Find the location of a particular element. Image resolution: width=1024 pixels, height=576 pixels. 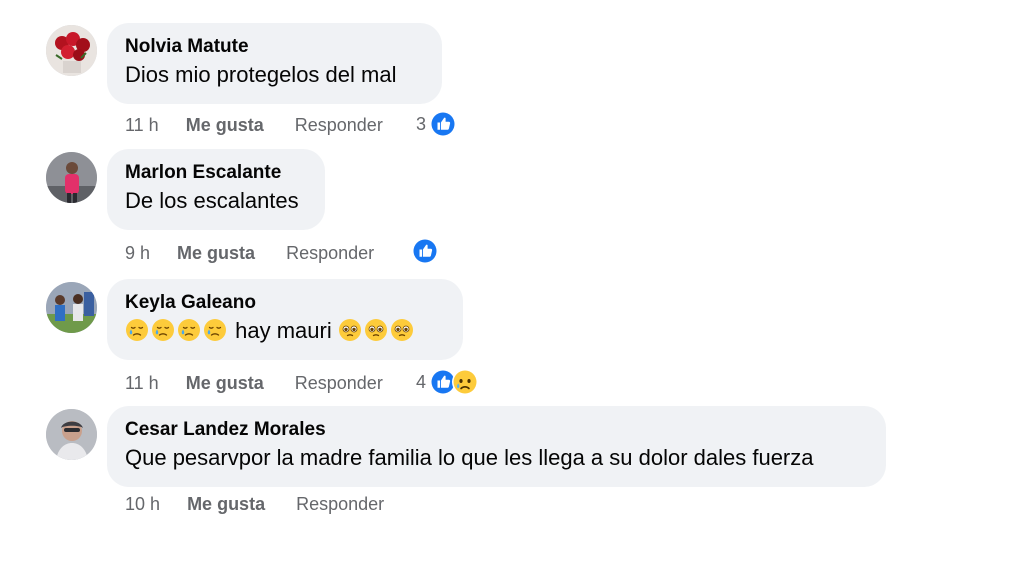

comment-bubble: Marlon Escalante De los escalantes is located at coordinates (216, 189).